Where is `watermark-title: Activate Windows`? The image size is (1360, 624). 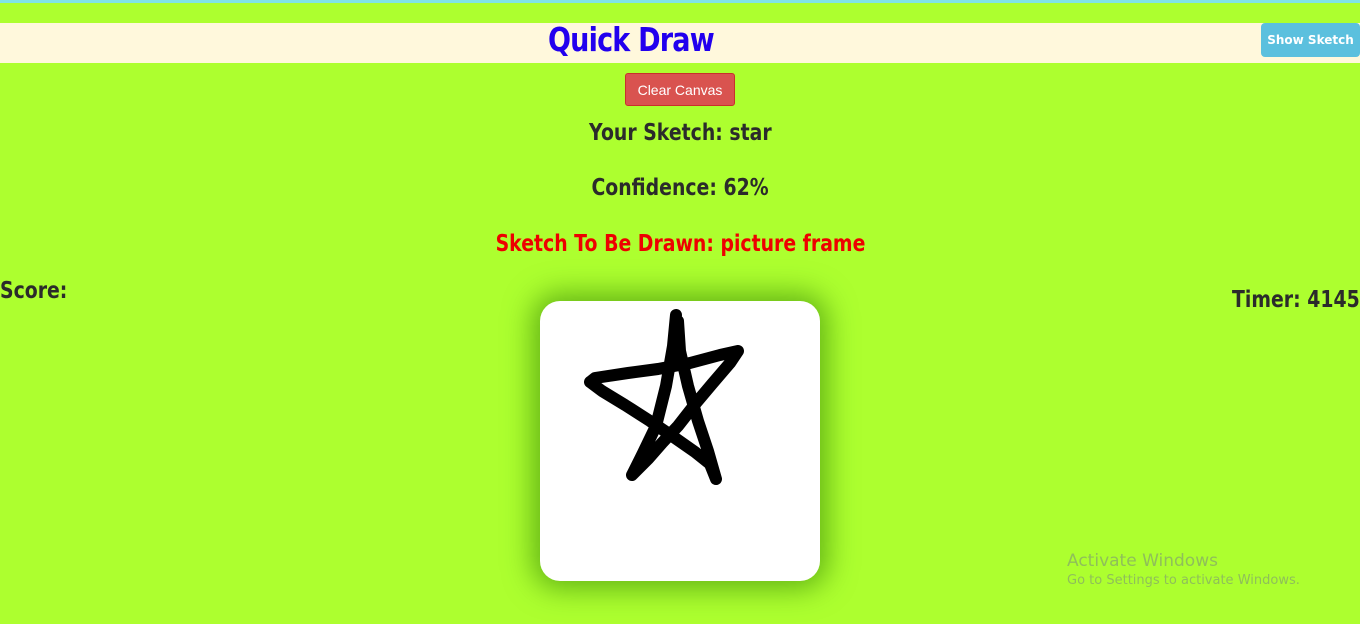
watermark-title: Activate Windows is located at coordinates (1142, 561).